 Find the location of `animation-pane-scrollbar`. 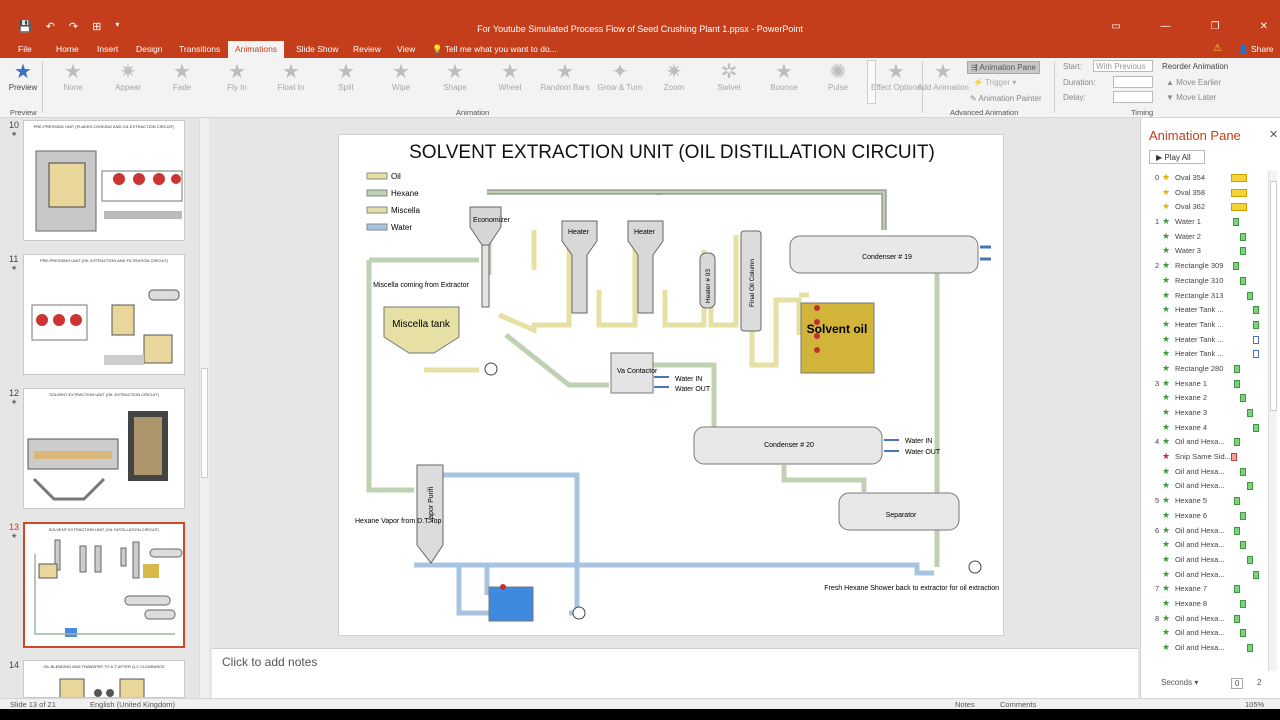

animation-pane-scrollbar is located at coordinates (1272, 421).